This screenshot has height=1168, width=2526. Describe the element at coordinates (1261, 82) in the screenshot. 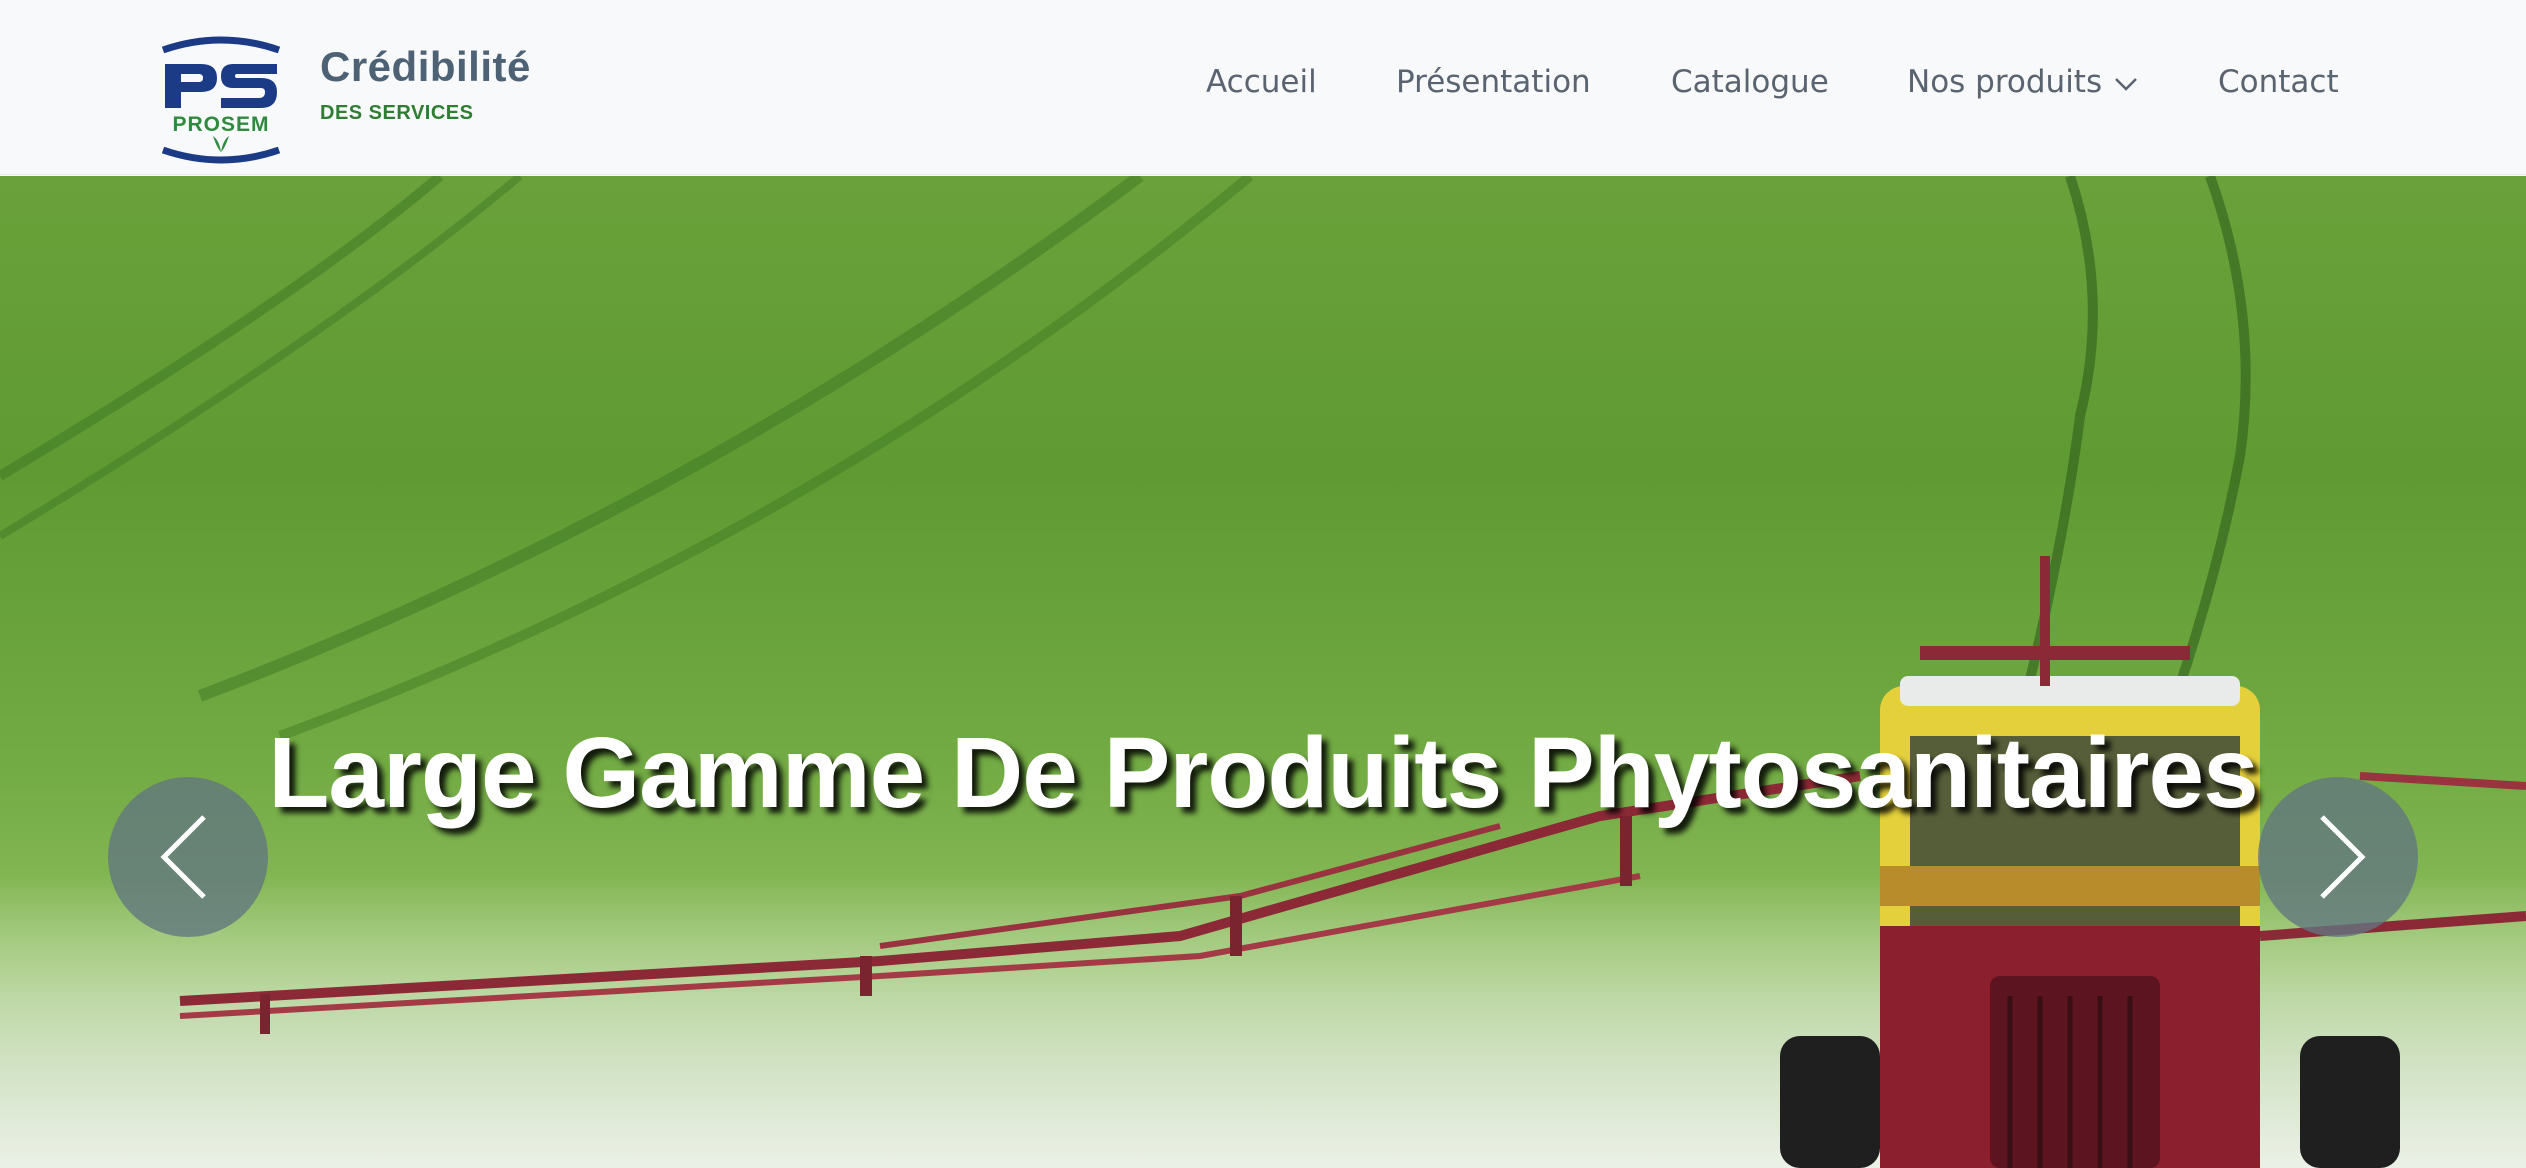

I see `nav-item-accueil: Accueil` at that location.